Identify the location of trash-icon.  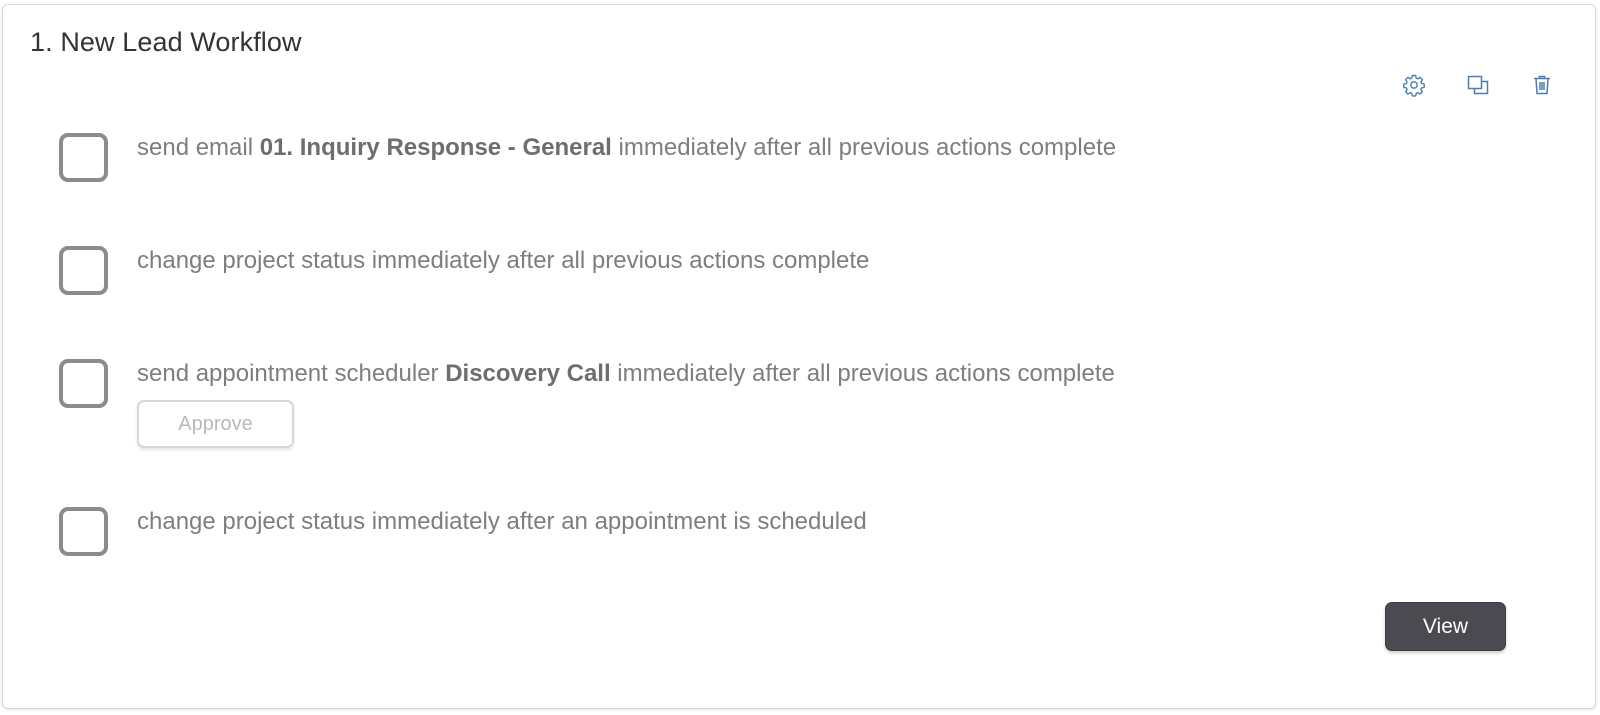
(1542, 85).